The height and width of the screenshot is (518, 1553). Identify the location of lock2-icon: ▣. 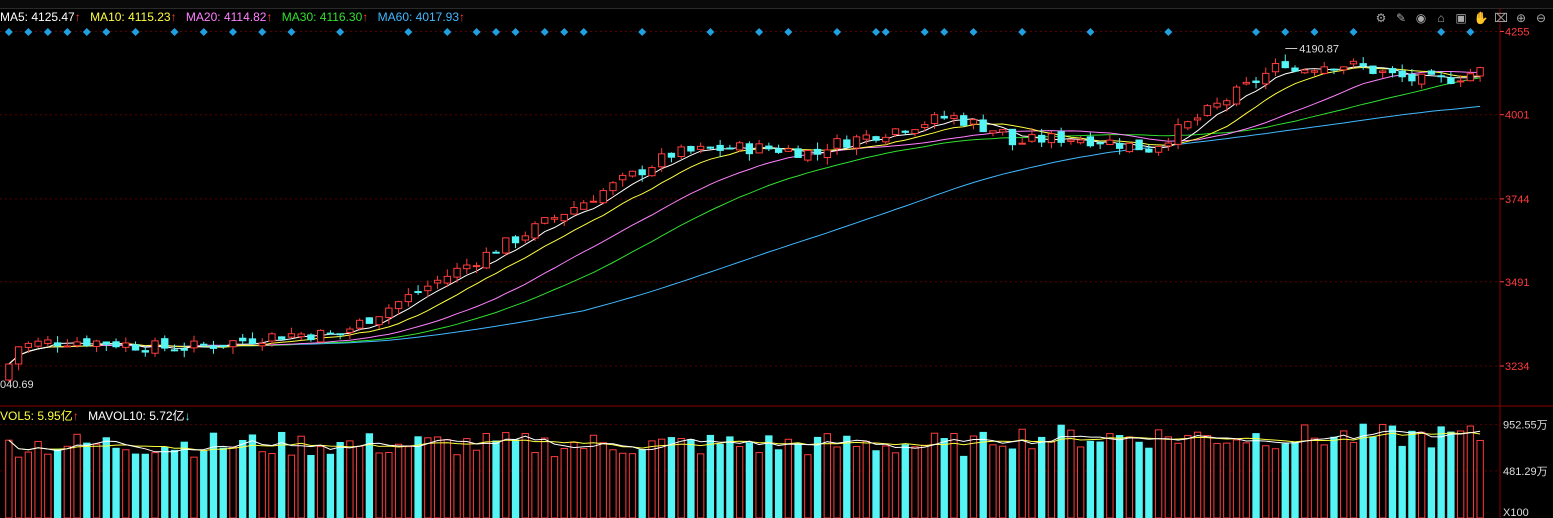
(1461, 18).